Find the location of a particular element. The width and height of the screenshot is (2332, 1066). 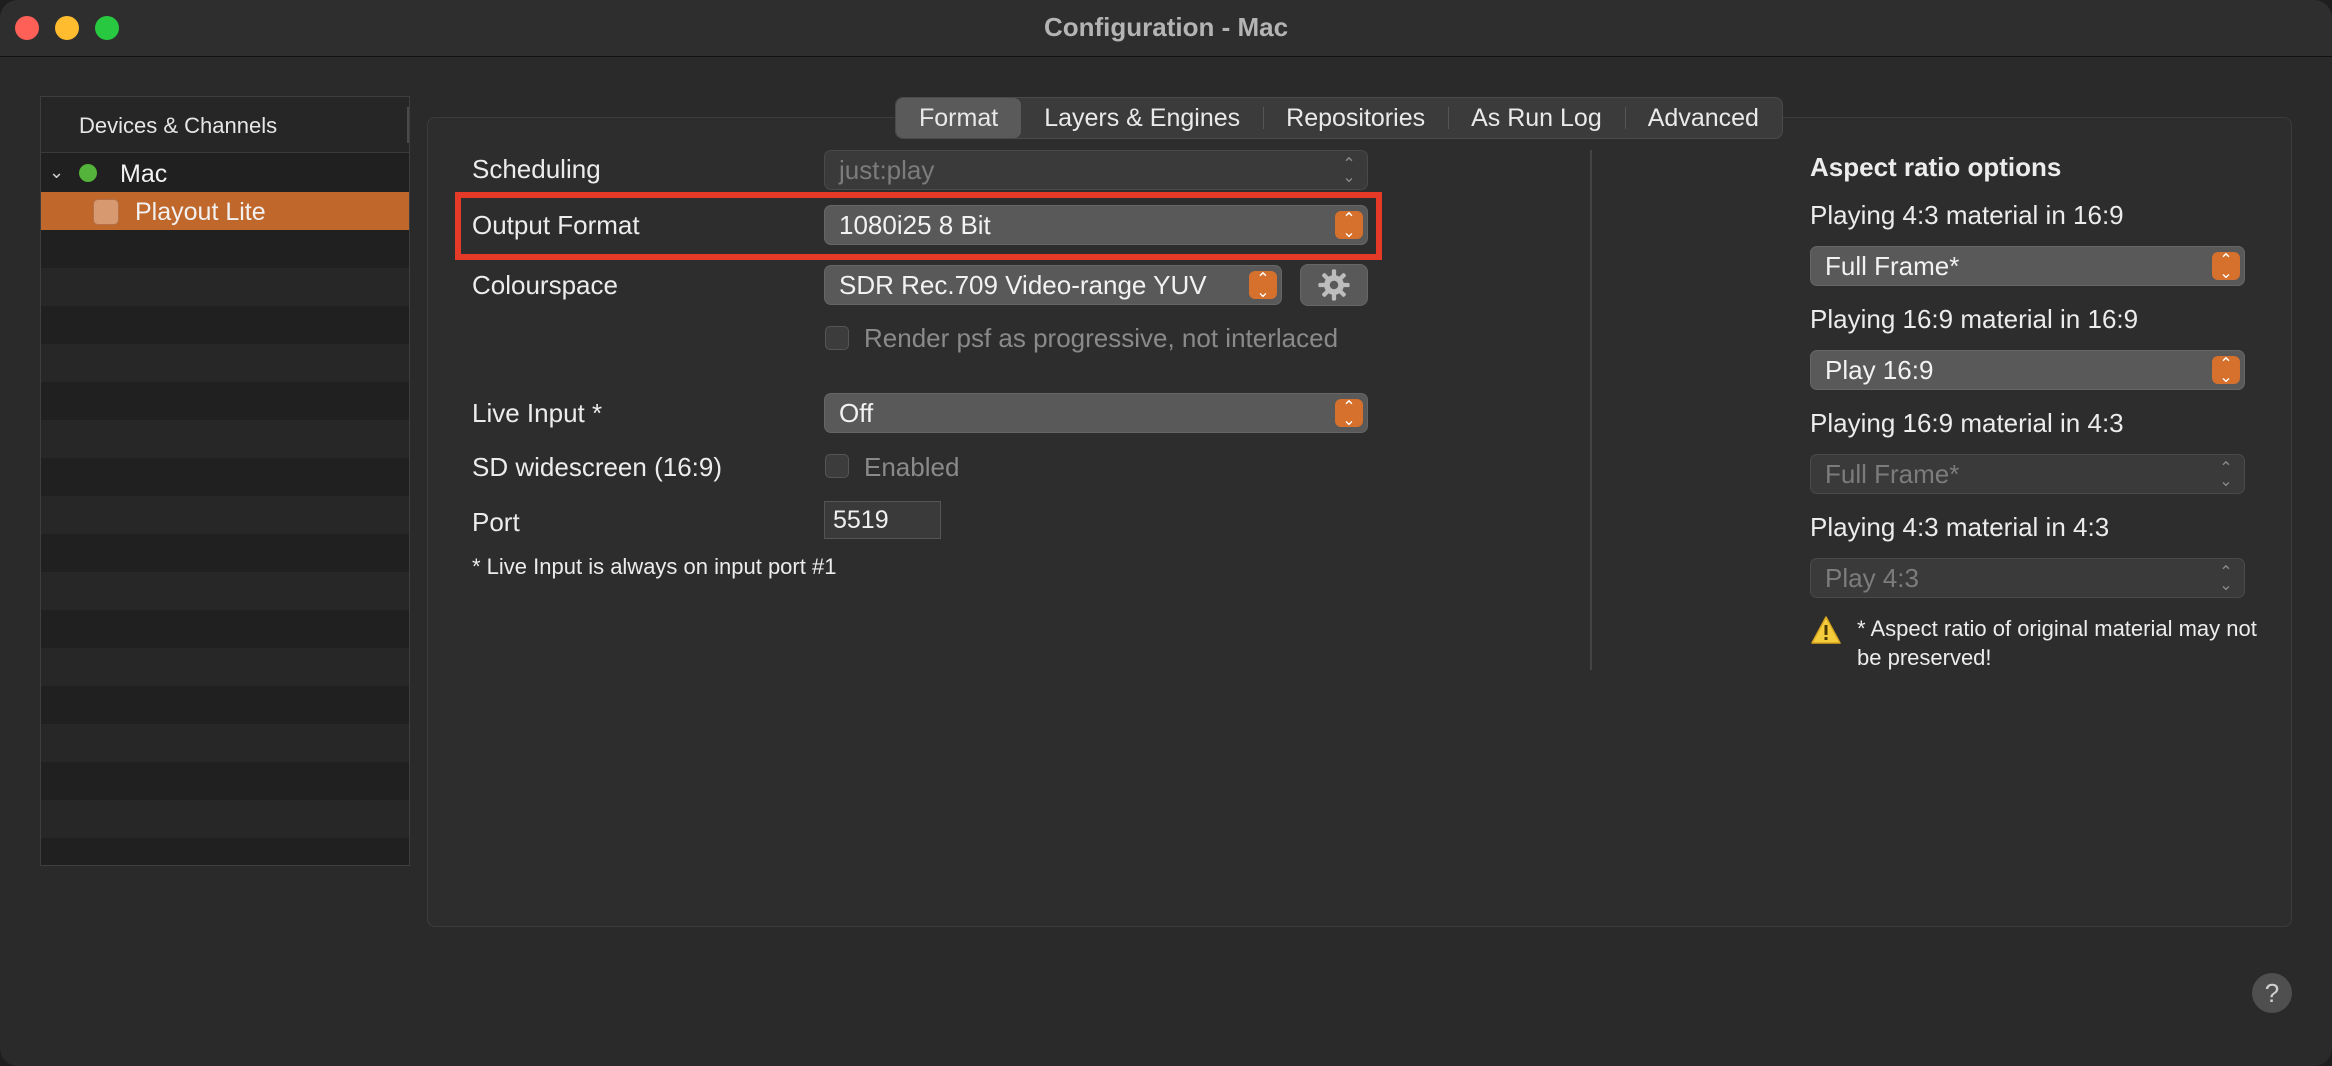

warning-icon is located at coordinates (1826, 630).